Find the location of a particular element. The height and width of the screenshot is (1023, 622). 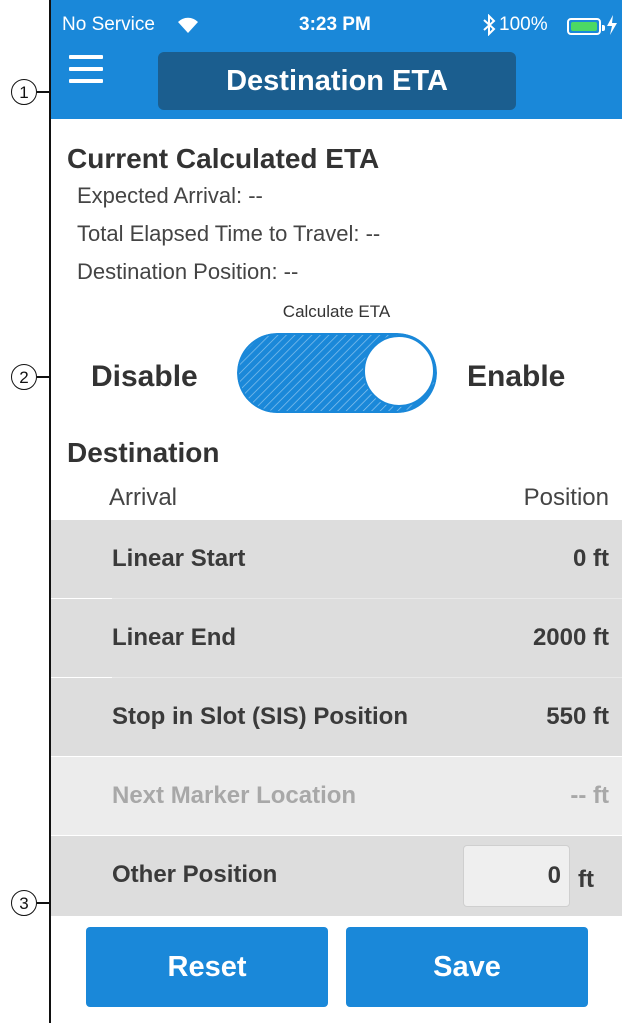

row-label: Next Marker Location is located at coordinates (234, 795).